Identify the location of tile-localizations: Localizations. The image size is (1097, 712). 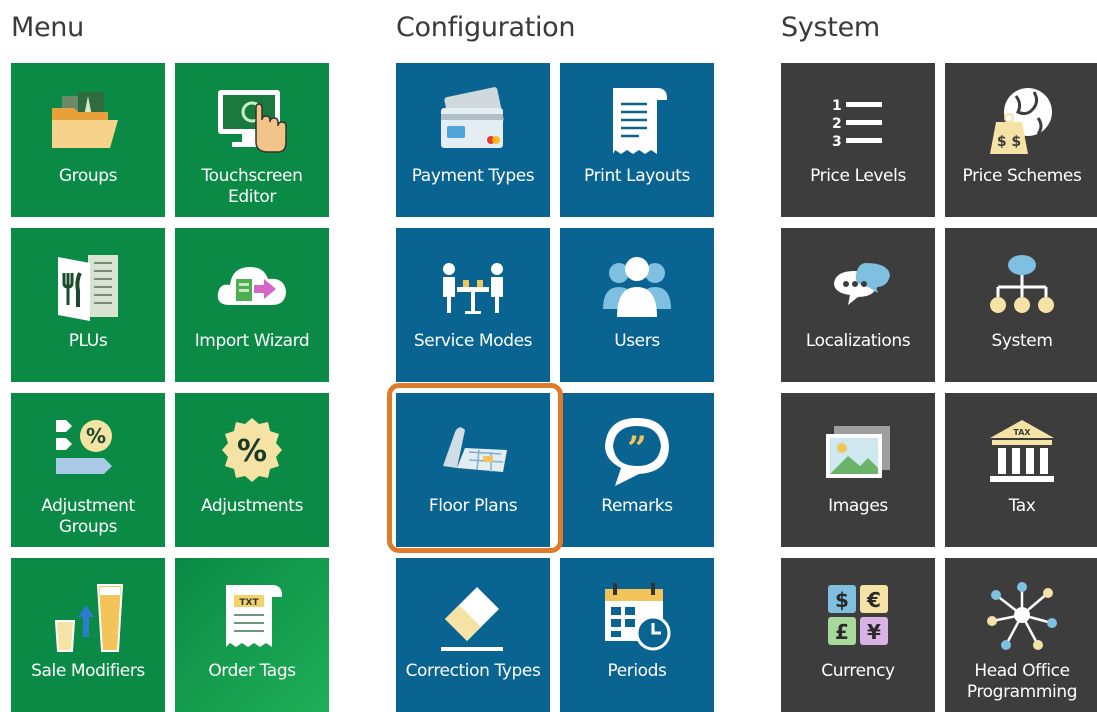
(858, 305).